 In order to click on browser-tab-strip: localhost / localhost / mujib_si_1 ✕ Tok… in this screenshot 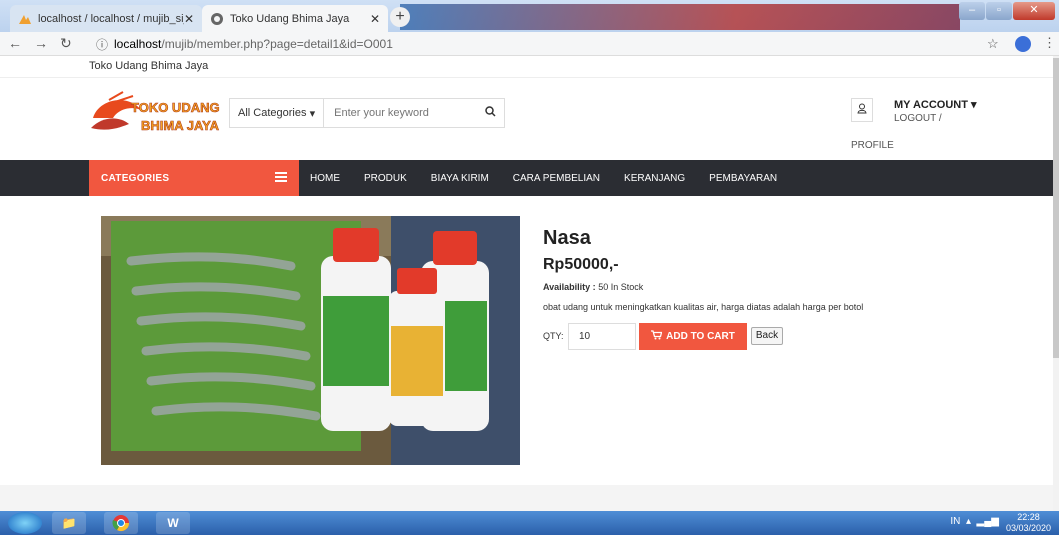, I will do `click(529, 16)`.